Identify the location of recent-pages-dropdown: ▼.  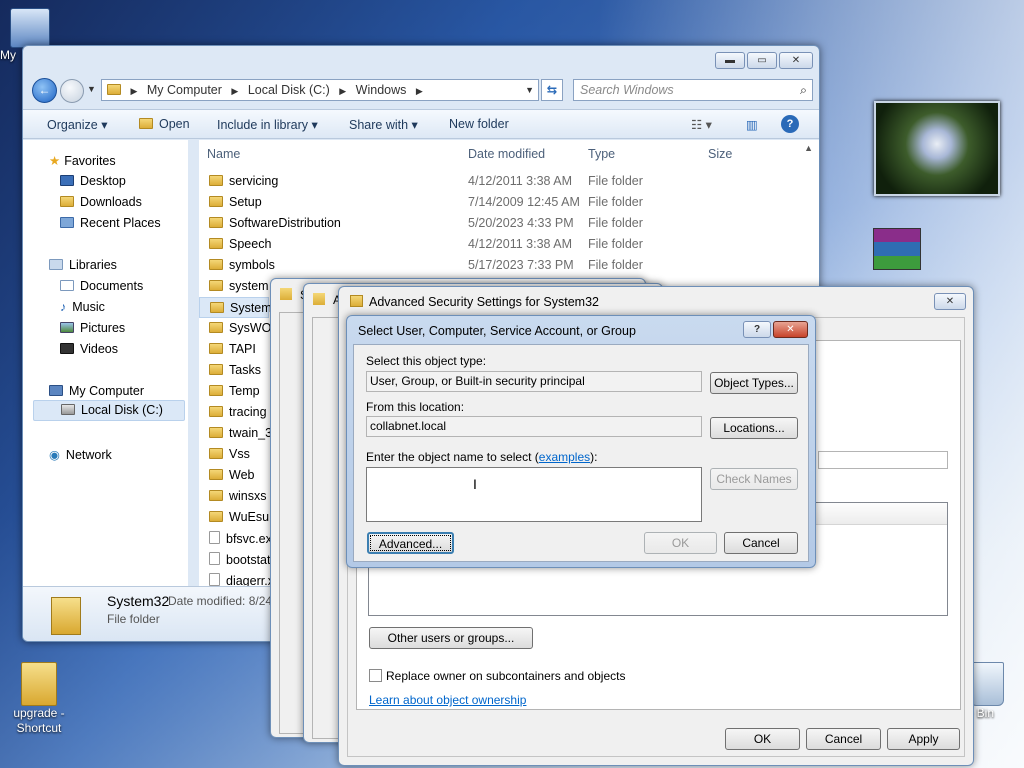
(91, 89).